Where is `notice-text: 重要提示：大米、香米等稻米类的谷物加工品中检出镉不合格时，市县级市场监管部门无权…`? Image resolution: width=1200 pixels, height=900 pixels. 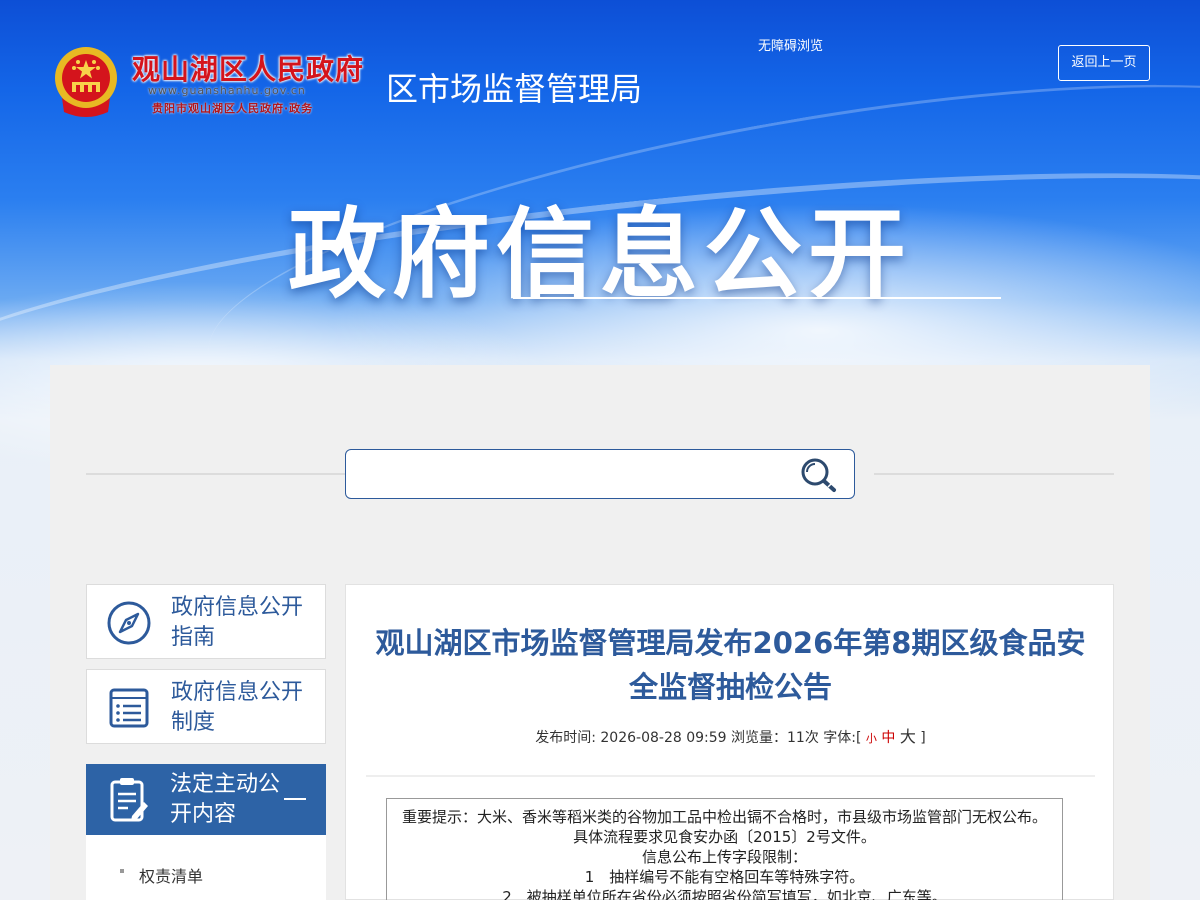
notice-text: 重要提示：大米、香米等稻米类的谷物加工品中检出镉不合格时，市县级市场监管部门无权… is located at coordinates (724, 827).